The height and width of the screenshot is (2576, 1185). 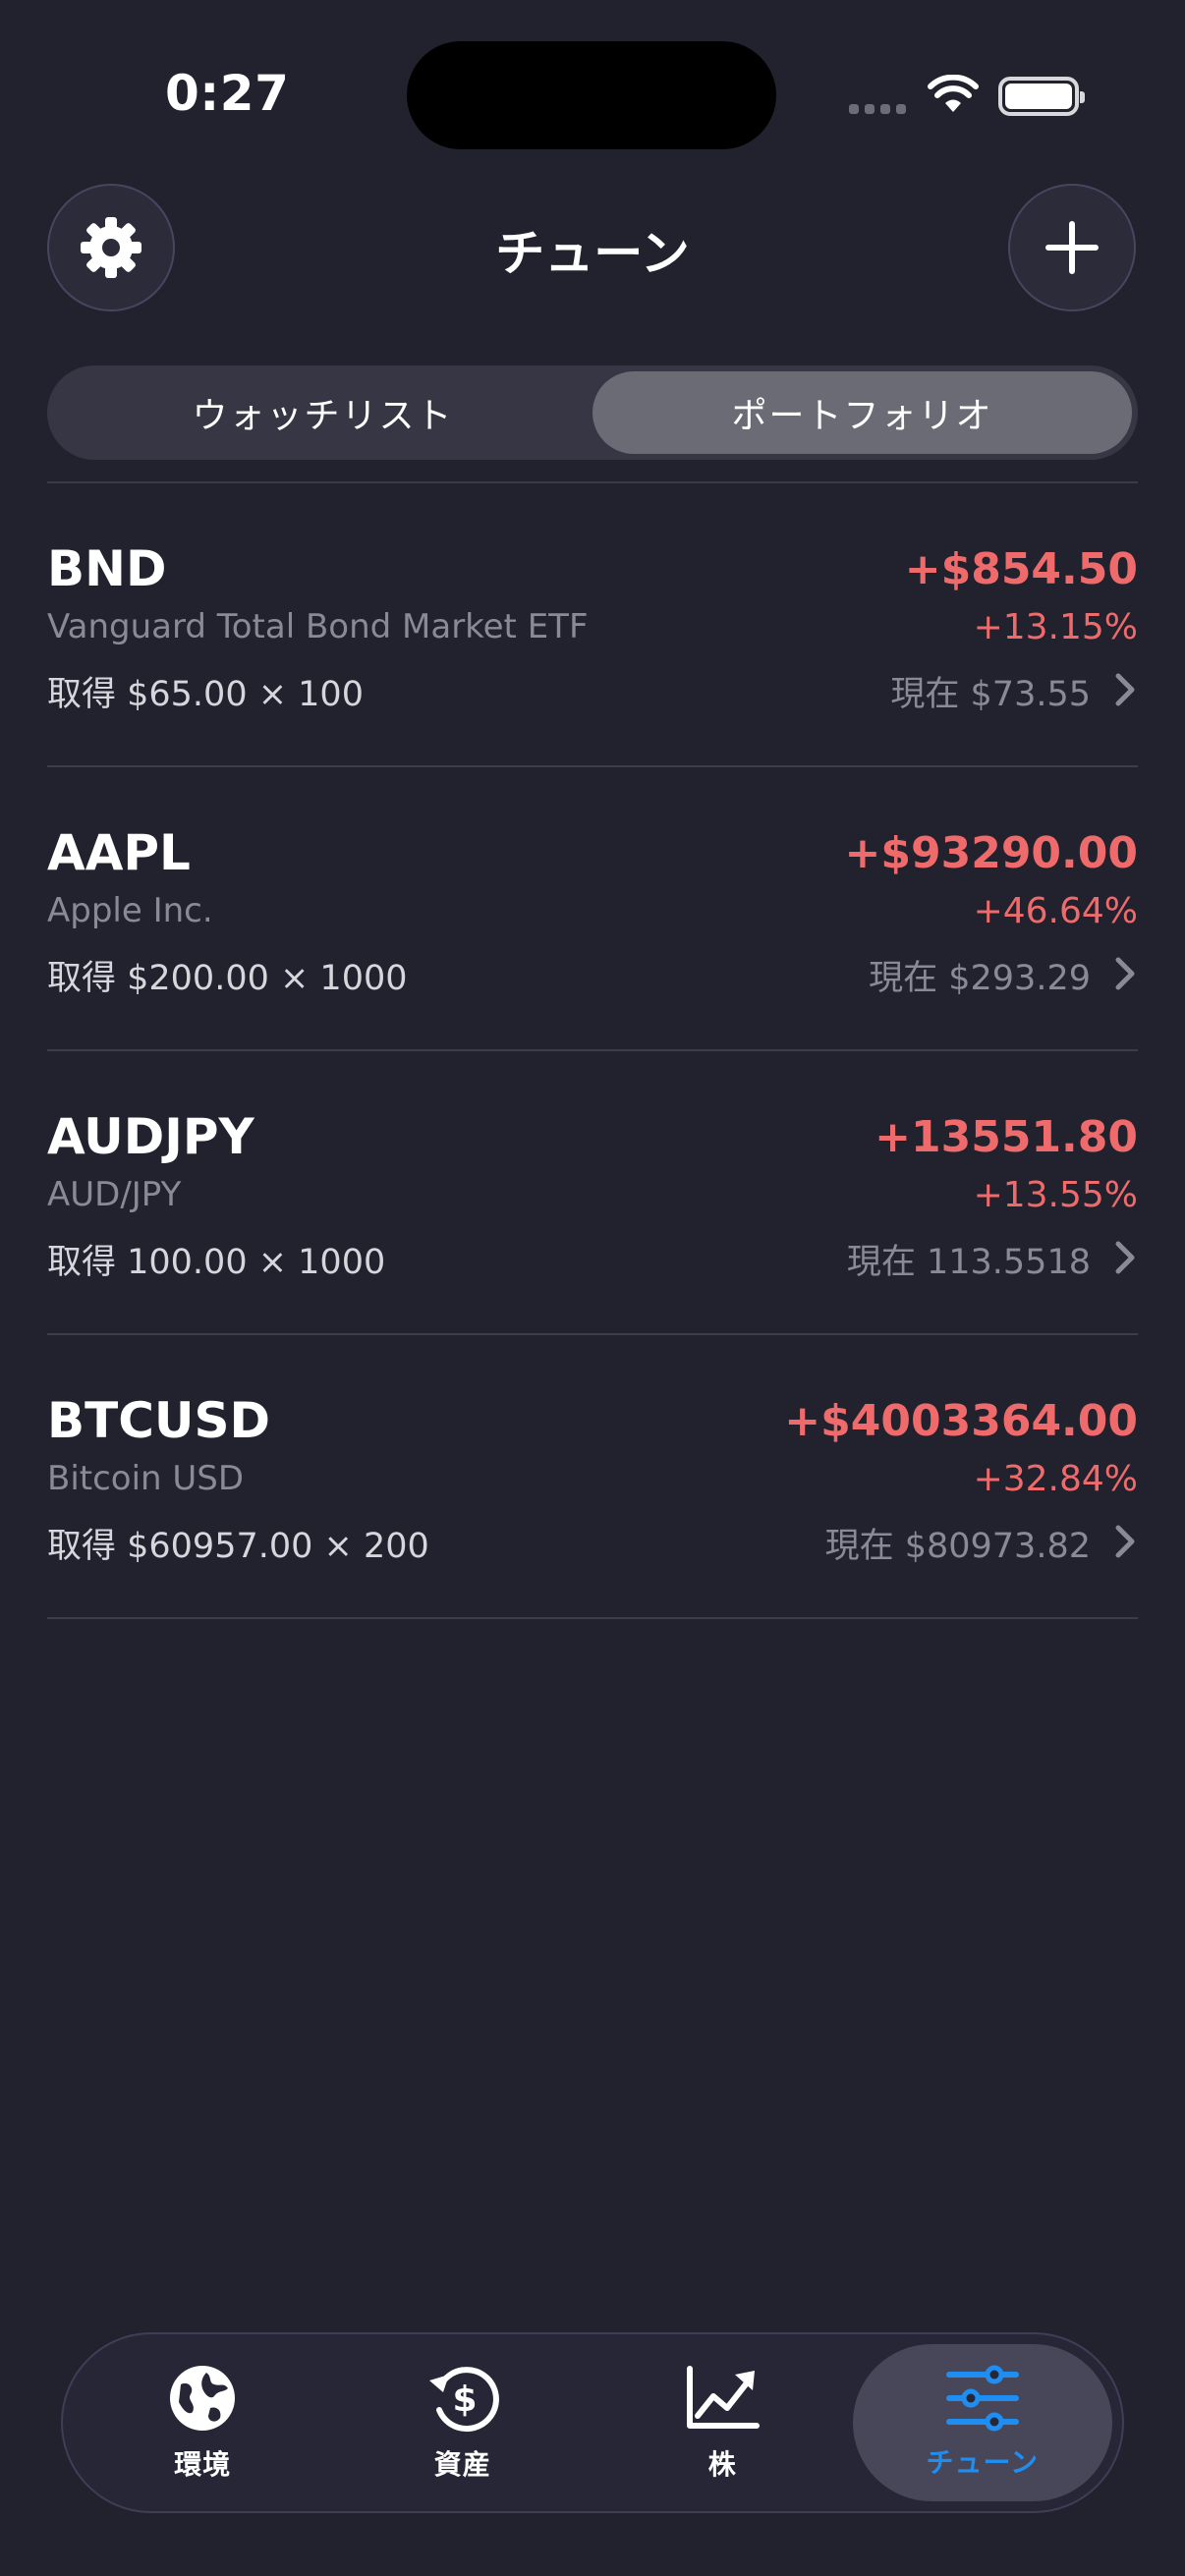 What do you see at coordinates (1056, 1195) in the screenshot?
I see `holding-pnl-percent: +13.55%` at bounding box center [1056, 1195].